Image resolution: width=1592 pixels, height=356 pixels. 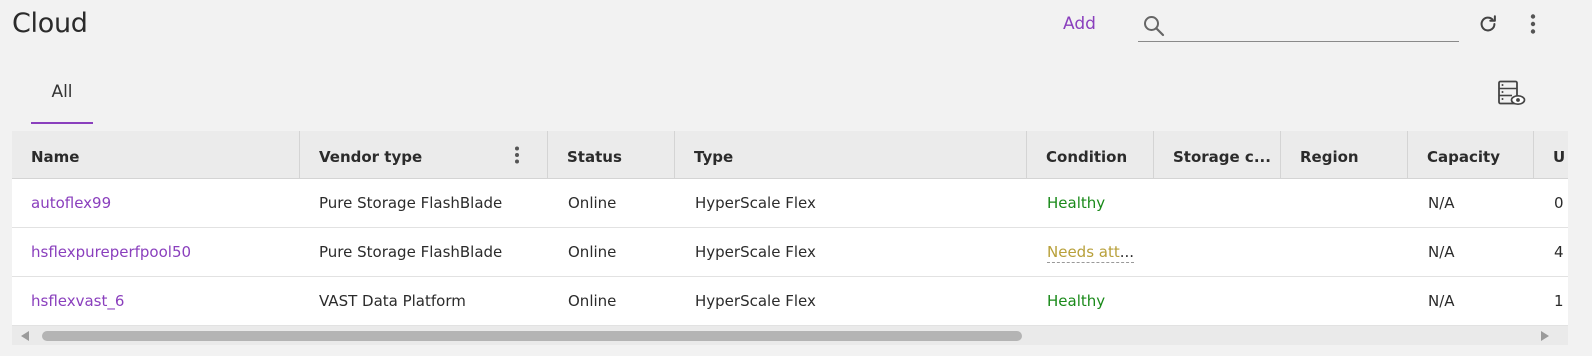 I want to click on row-u: 4, so click(x=1559, y=252).